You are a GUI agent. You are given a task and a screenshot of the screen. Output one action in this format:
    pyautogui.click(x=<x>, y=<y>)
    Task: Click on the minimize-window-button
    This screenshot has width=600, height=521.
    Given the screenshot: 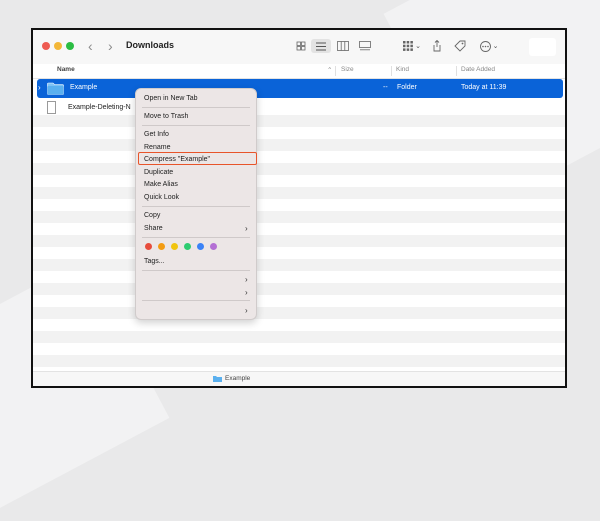 What is the action you would take?
    pyautogui.click(x=58, y=46)
    